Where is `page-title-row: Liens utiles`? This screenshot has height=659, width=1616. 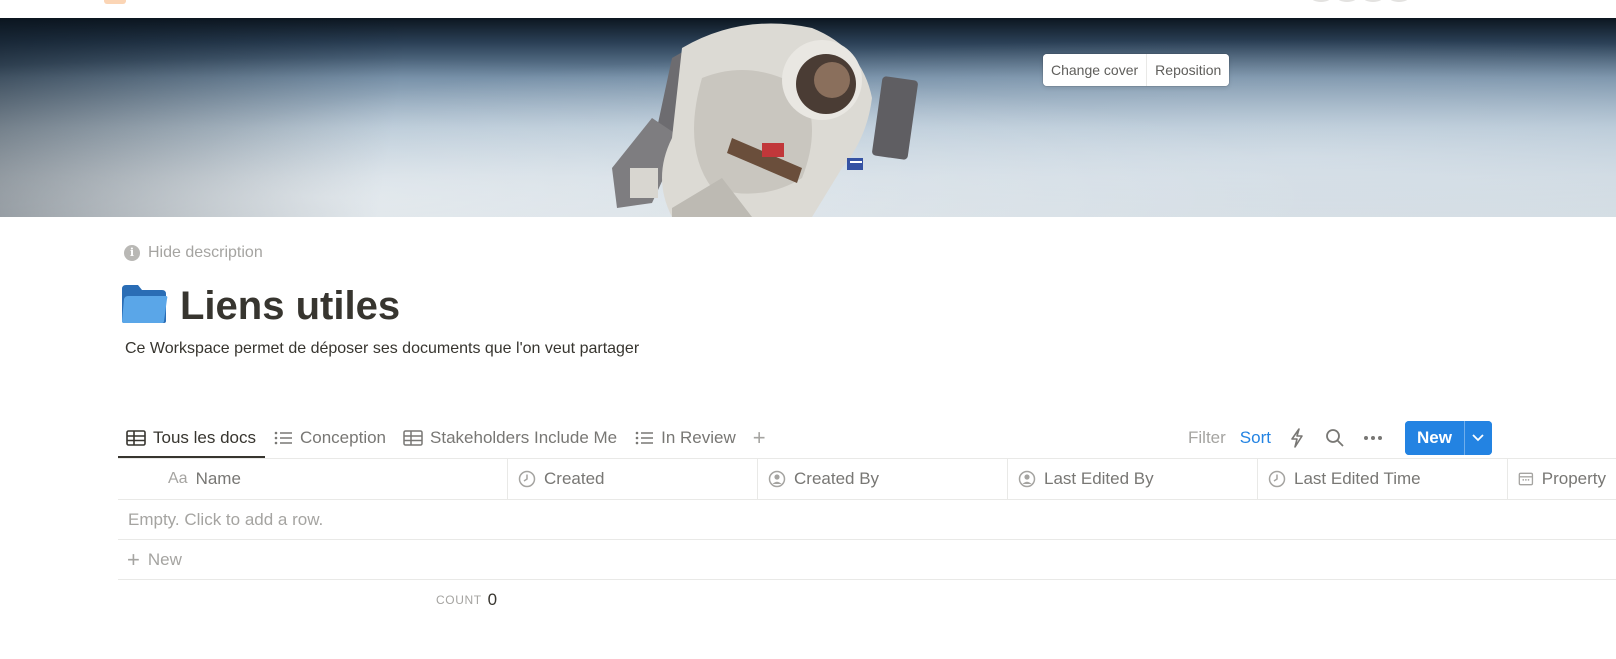
page-title-row: Liens utiles is located at coordinates (260, 306).